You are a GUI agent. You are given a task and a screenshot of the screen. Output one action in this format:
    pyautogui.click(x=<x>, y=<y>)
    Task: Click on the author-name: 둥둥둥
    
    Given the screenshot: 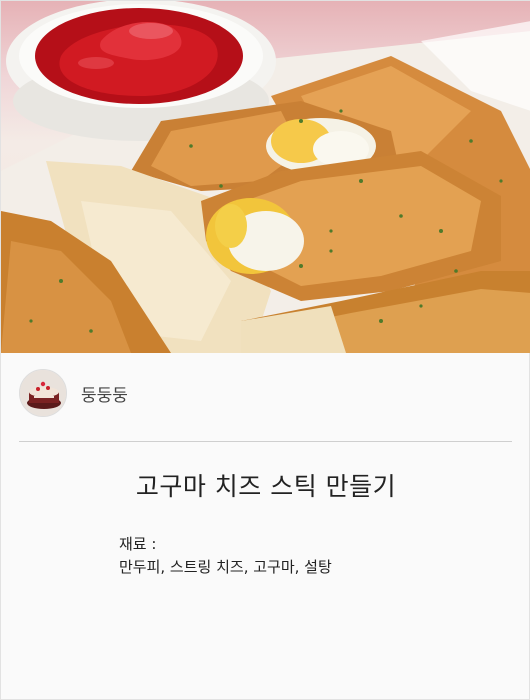 What is the action you would take?
    pyautogui.click(x=104, y=393)
    